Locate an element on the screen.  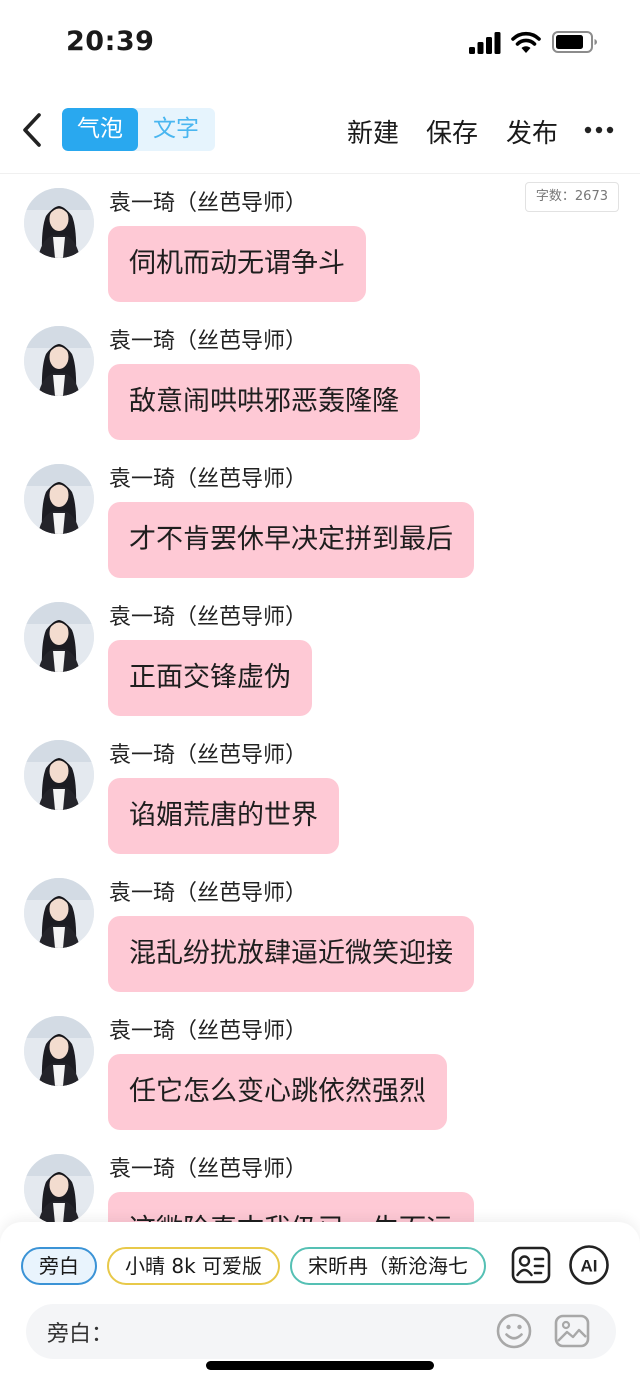
chat-message: 袁一琦（丝芭导师） 正面交锋虚伪 is located at coordinates (320, 658).